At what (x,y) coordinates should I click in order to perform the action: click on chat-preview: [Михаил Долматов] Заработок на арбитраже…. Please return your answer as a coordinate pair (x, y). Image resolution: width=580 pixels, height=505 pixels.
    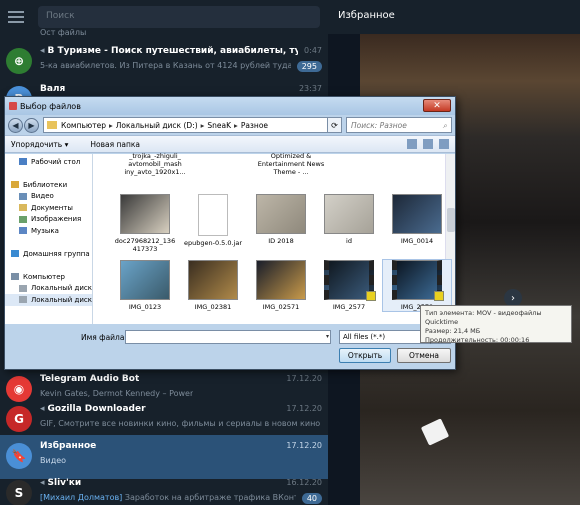
    Looking at the image, I should click on (168, 497).